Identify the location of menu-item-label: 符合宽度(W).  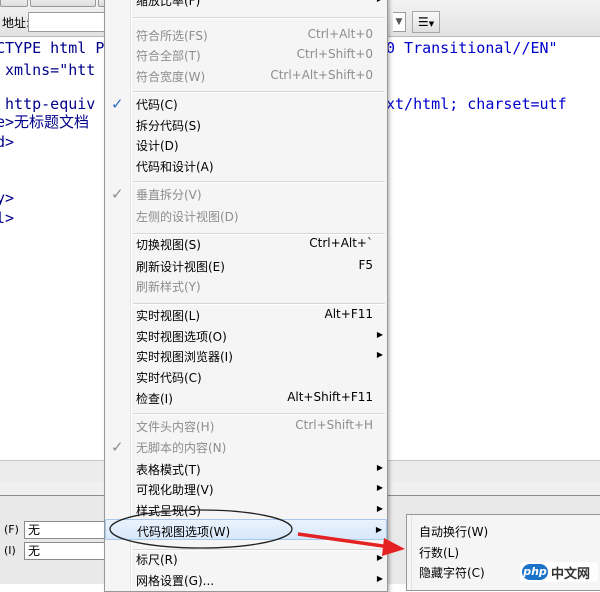
(171, 77).